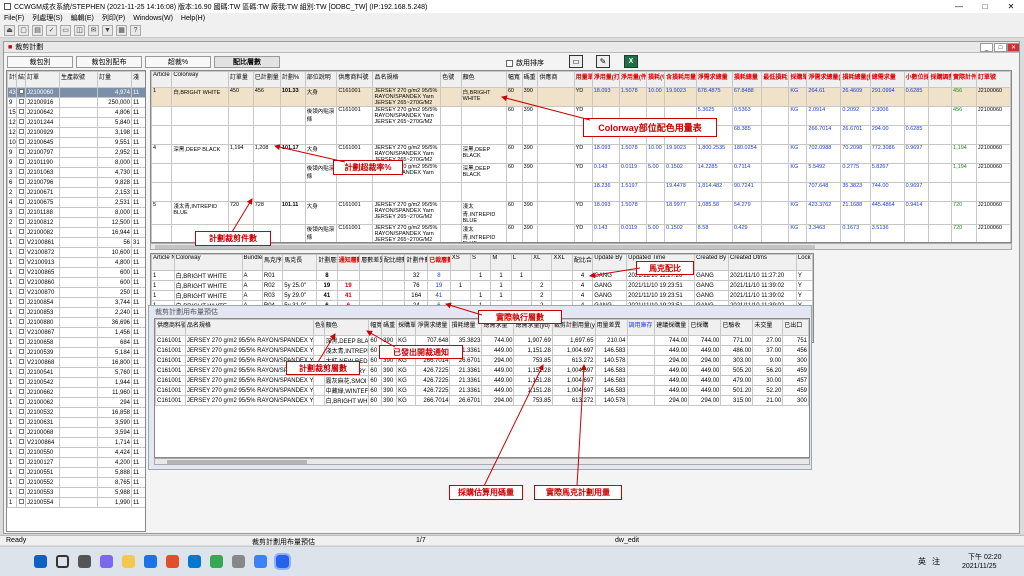 The height and width of the screenshot is (576, 1024). Describe the element at coordinates (1000, 47) in the screenshot. I see `mdi-maximize-button: □` at that location.